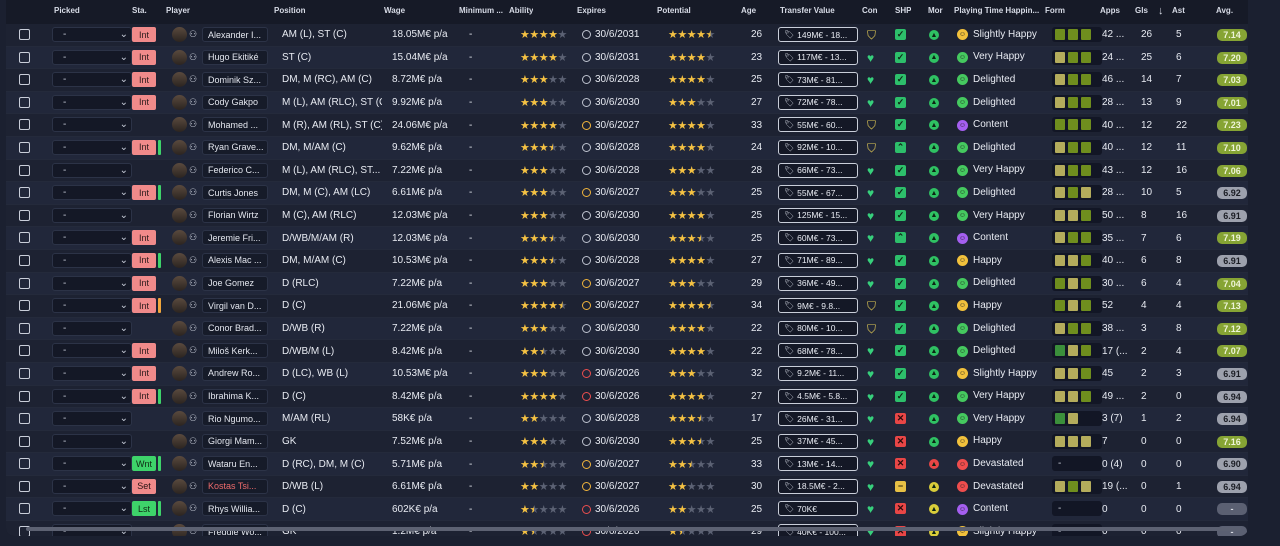  Describe the element at coordinates (144, 464) in the screenshot. I see `status-badge: Wnt` at that location.